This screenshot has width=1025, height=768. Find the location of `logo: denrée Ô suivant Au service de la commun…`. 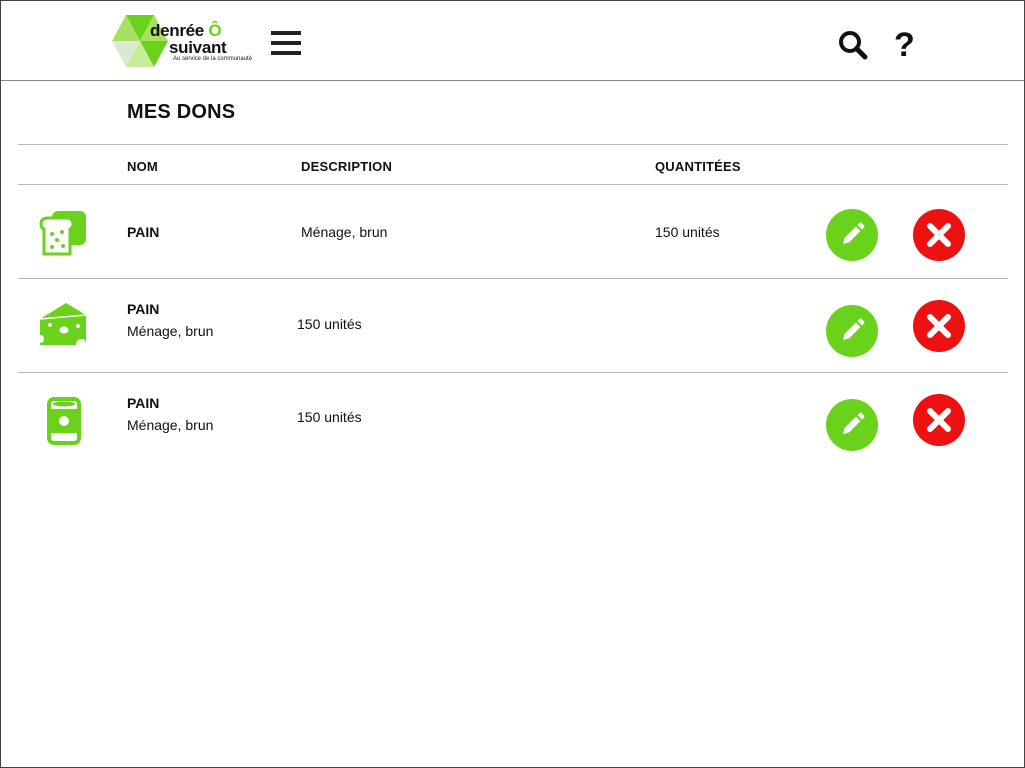

logo: denrée Ô suivant Au service de la commun… is located at coordinates (182, 42).